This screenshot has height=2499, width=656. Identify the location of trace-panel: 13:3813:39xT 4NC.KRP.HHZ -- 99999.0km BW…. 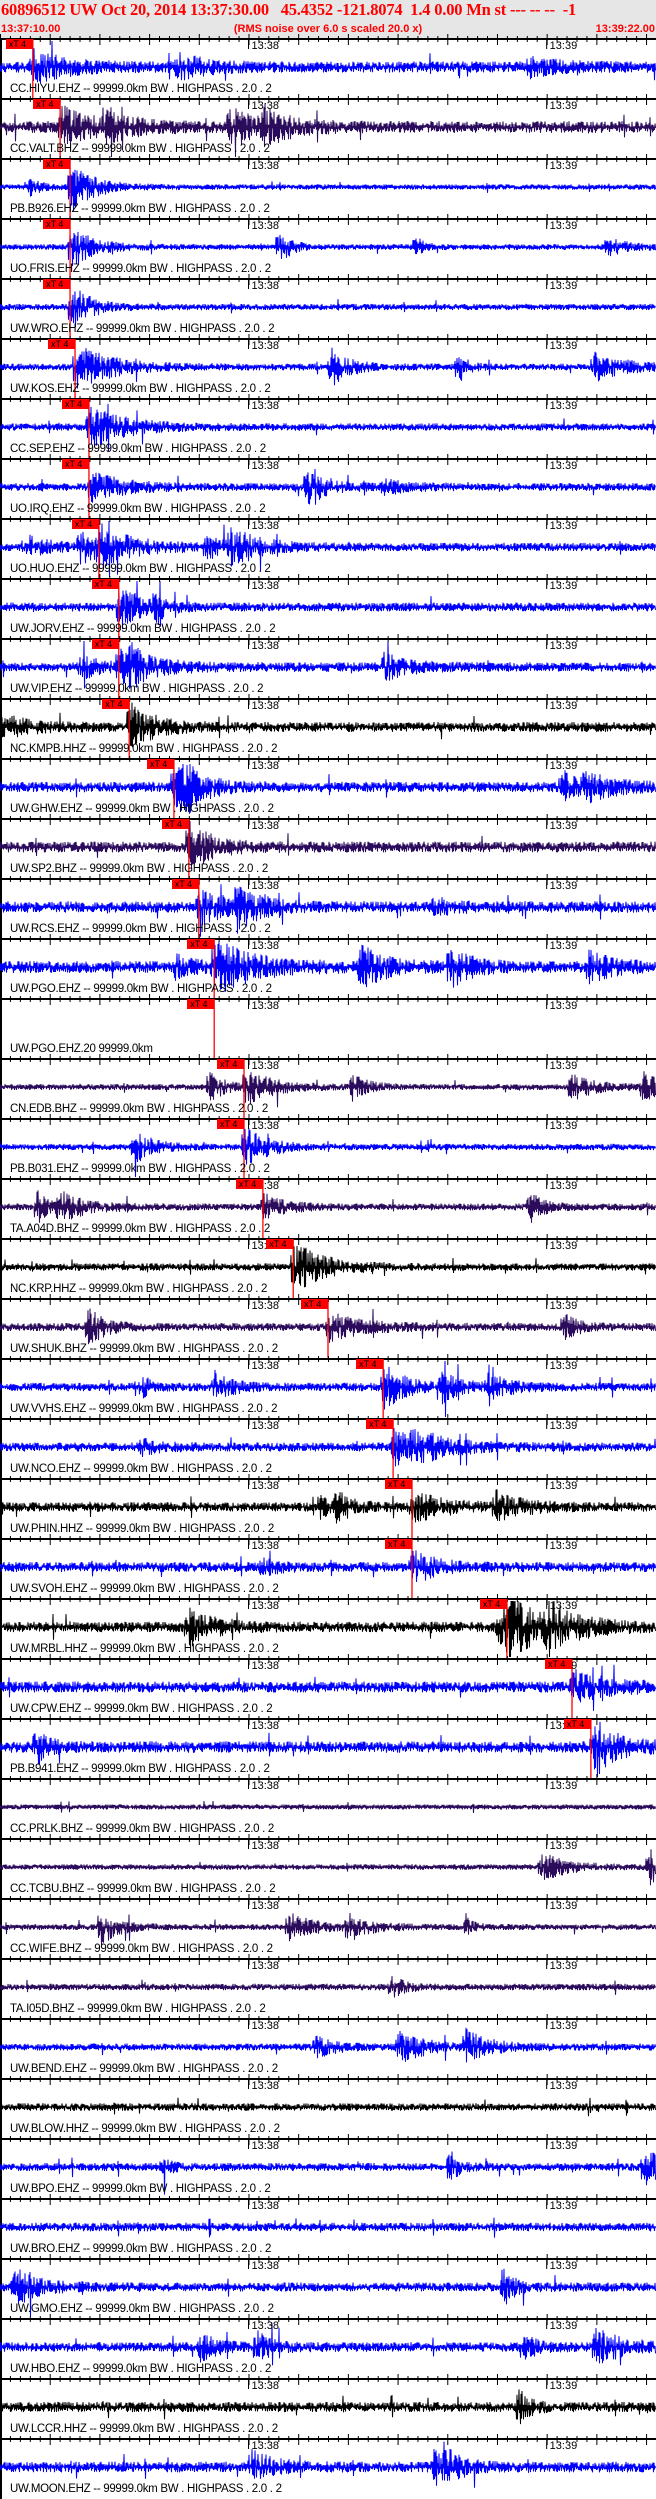
(328, 1266).